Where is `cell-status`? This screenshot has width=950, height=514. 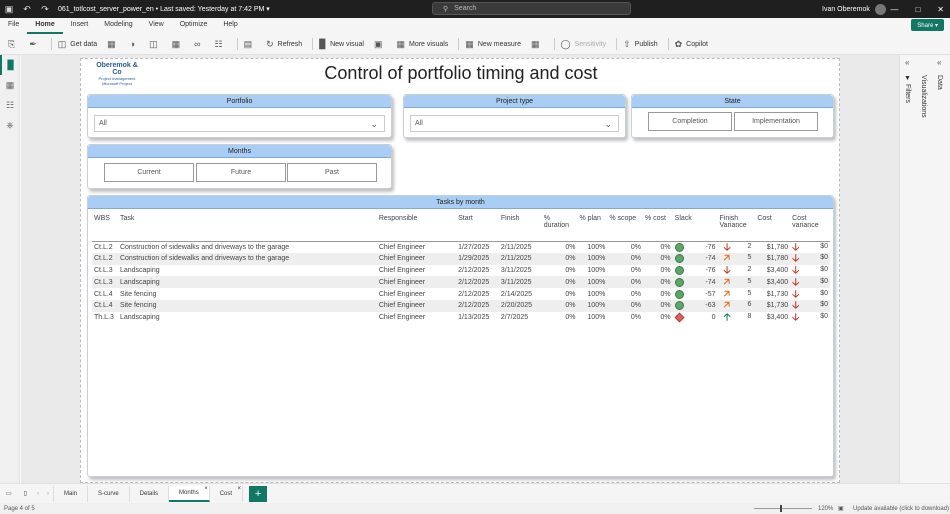
cell-status is located at coordinates (683, 305).